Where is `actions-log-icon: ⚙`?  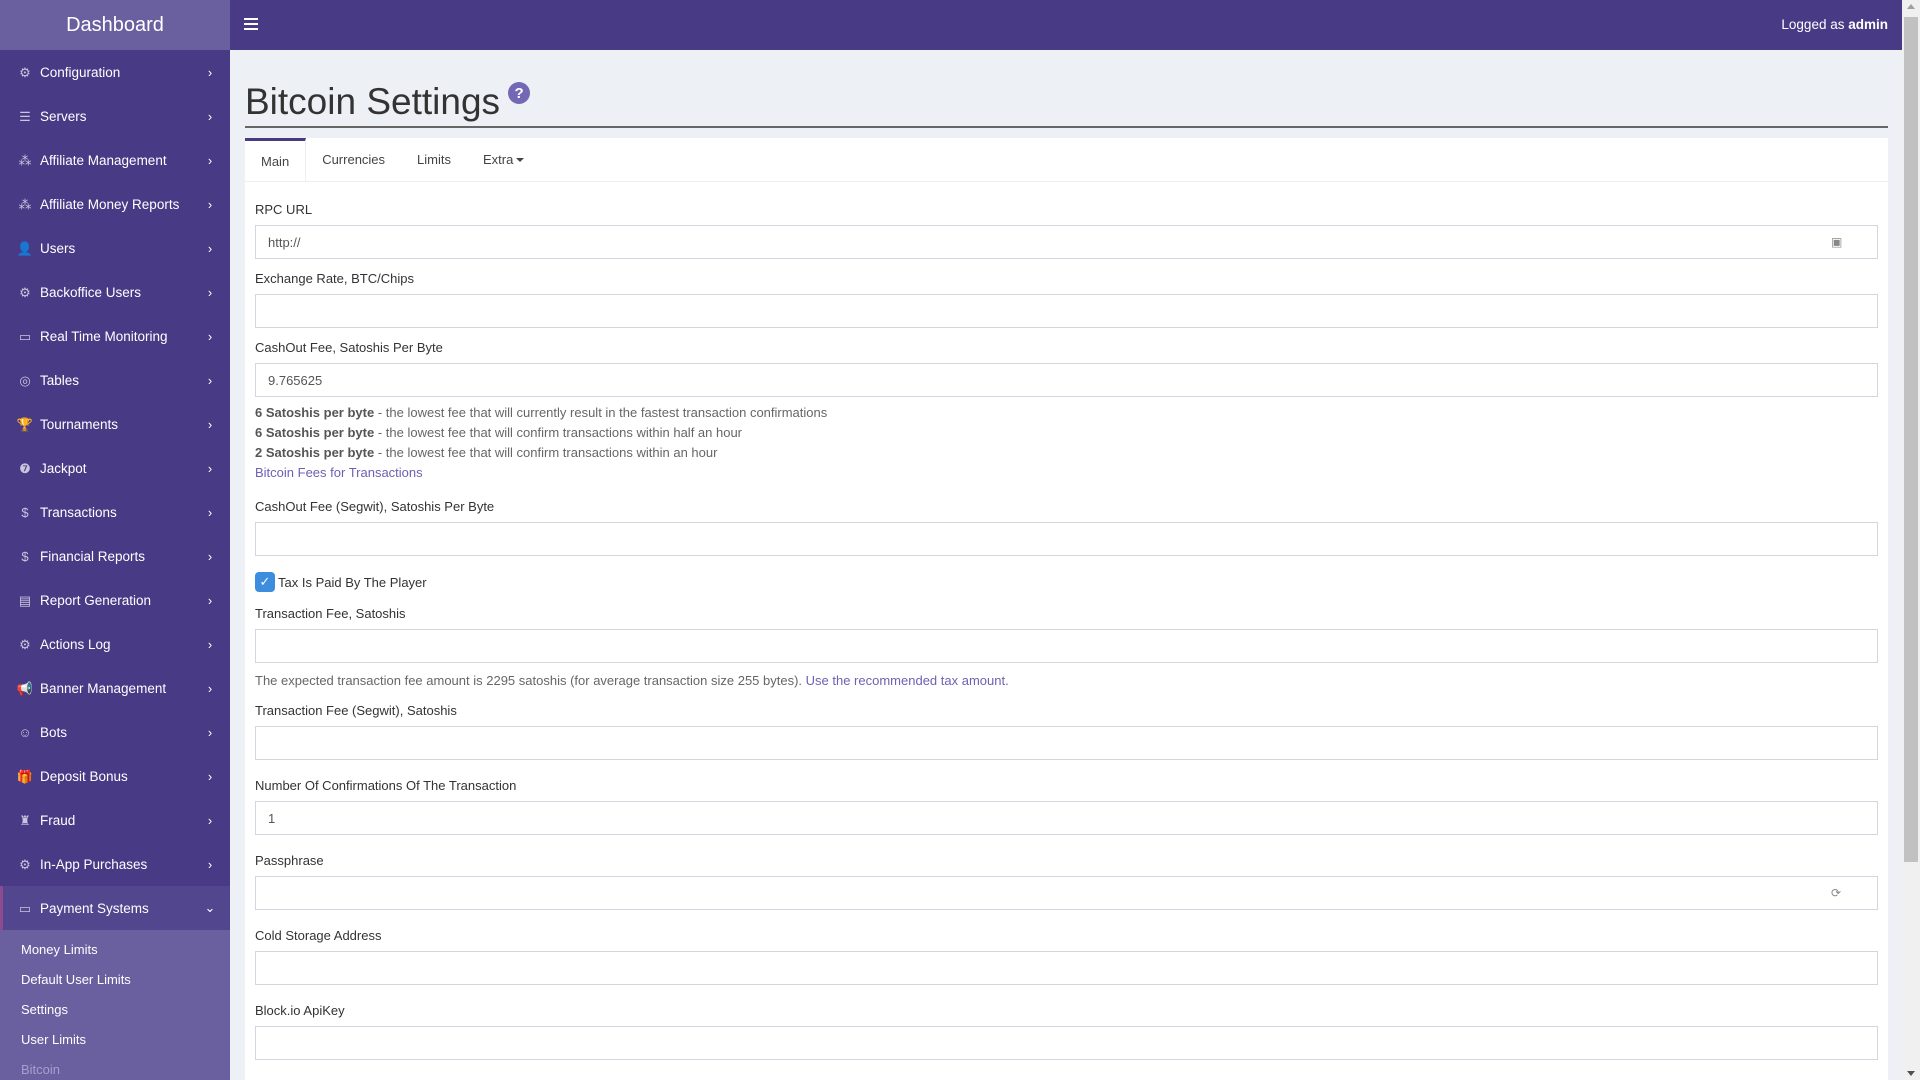
actions-log-icon: ⚙ is located at coordinates (25, 644).